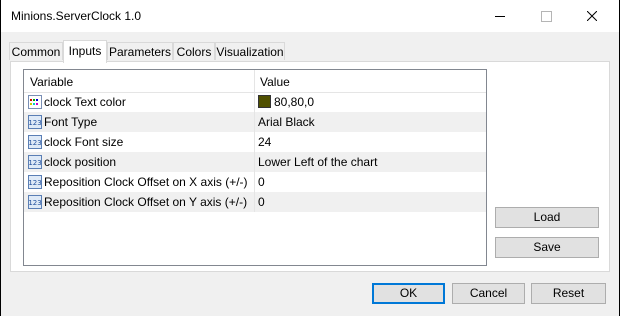 The width and height of the screenshot is (620, 316). What do you see at coordinates (275, 82) in the screenshot?
I see `column-header-value: Value` at bounding box center [275, 82].